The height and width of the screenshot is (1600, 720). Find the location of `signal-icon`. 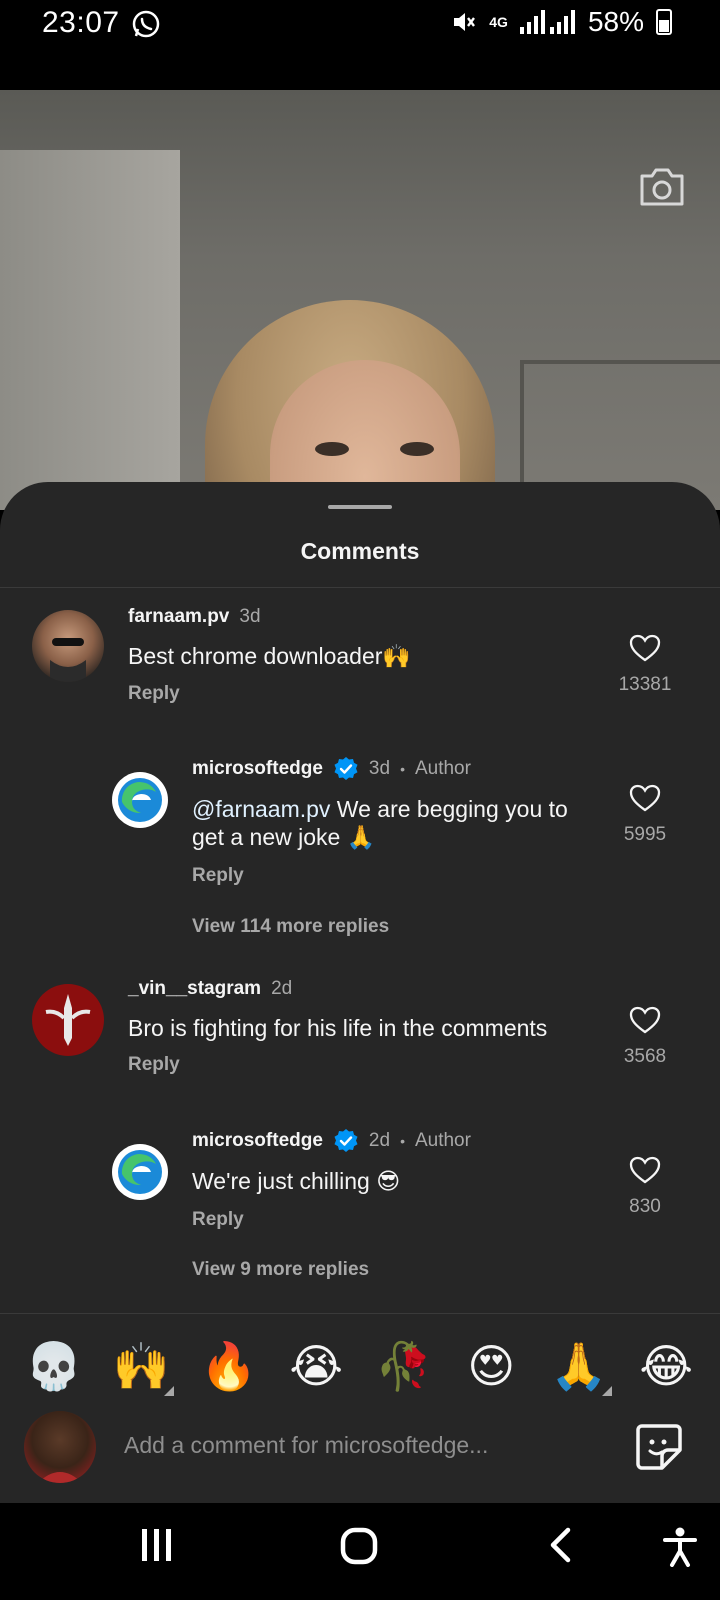

signal-icon is located at coordinates (547, 22).